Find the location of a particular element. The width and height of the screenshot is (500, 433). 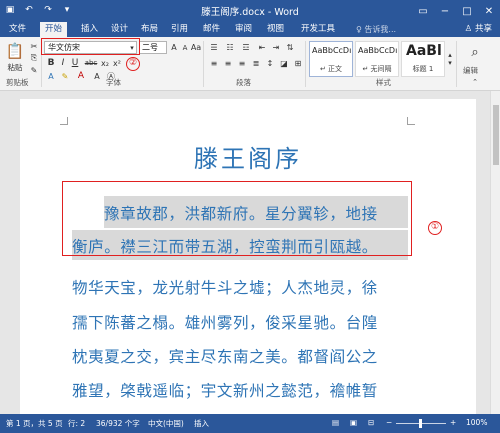

status-language: 中文(中国) is located at coordinates (166, 423).